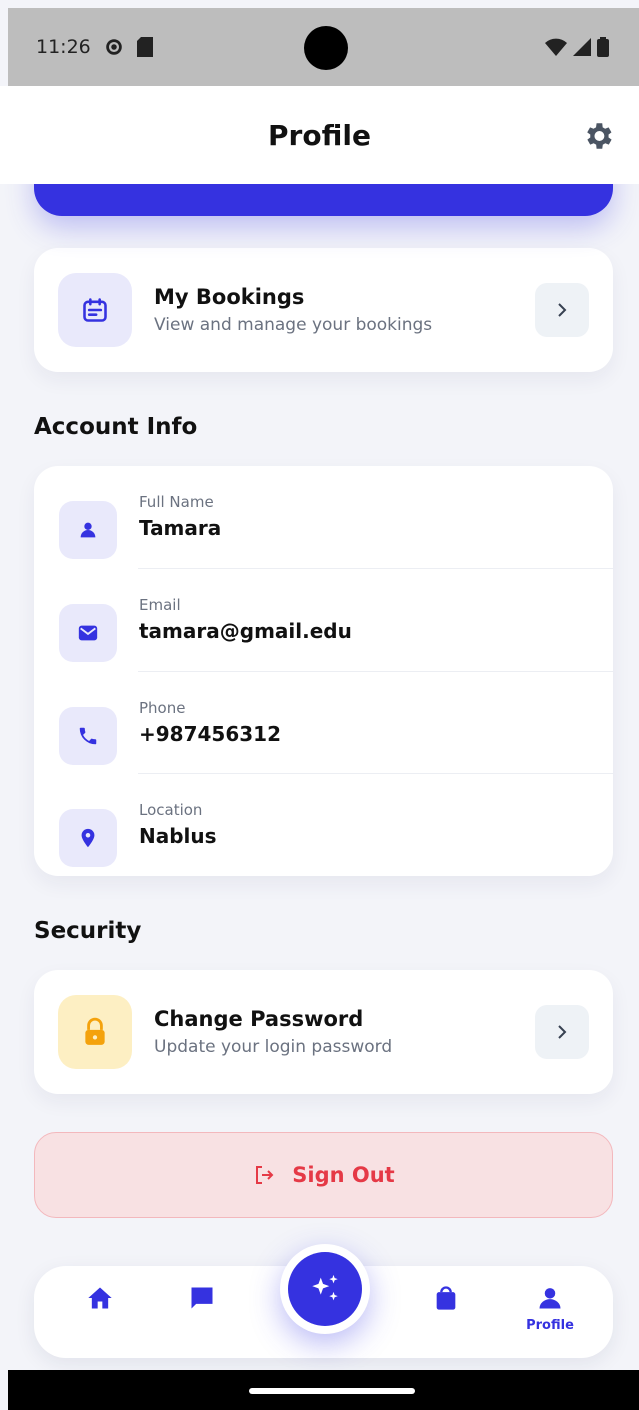 This screenshot has height=1410, width=639. I want to click on phone-label: Phone, so click(162, 708).